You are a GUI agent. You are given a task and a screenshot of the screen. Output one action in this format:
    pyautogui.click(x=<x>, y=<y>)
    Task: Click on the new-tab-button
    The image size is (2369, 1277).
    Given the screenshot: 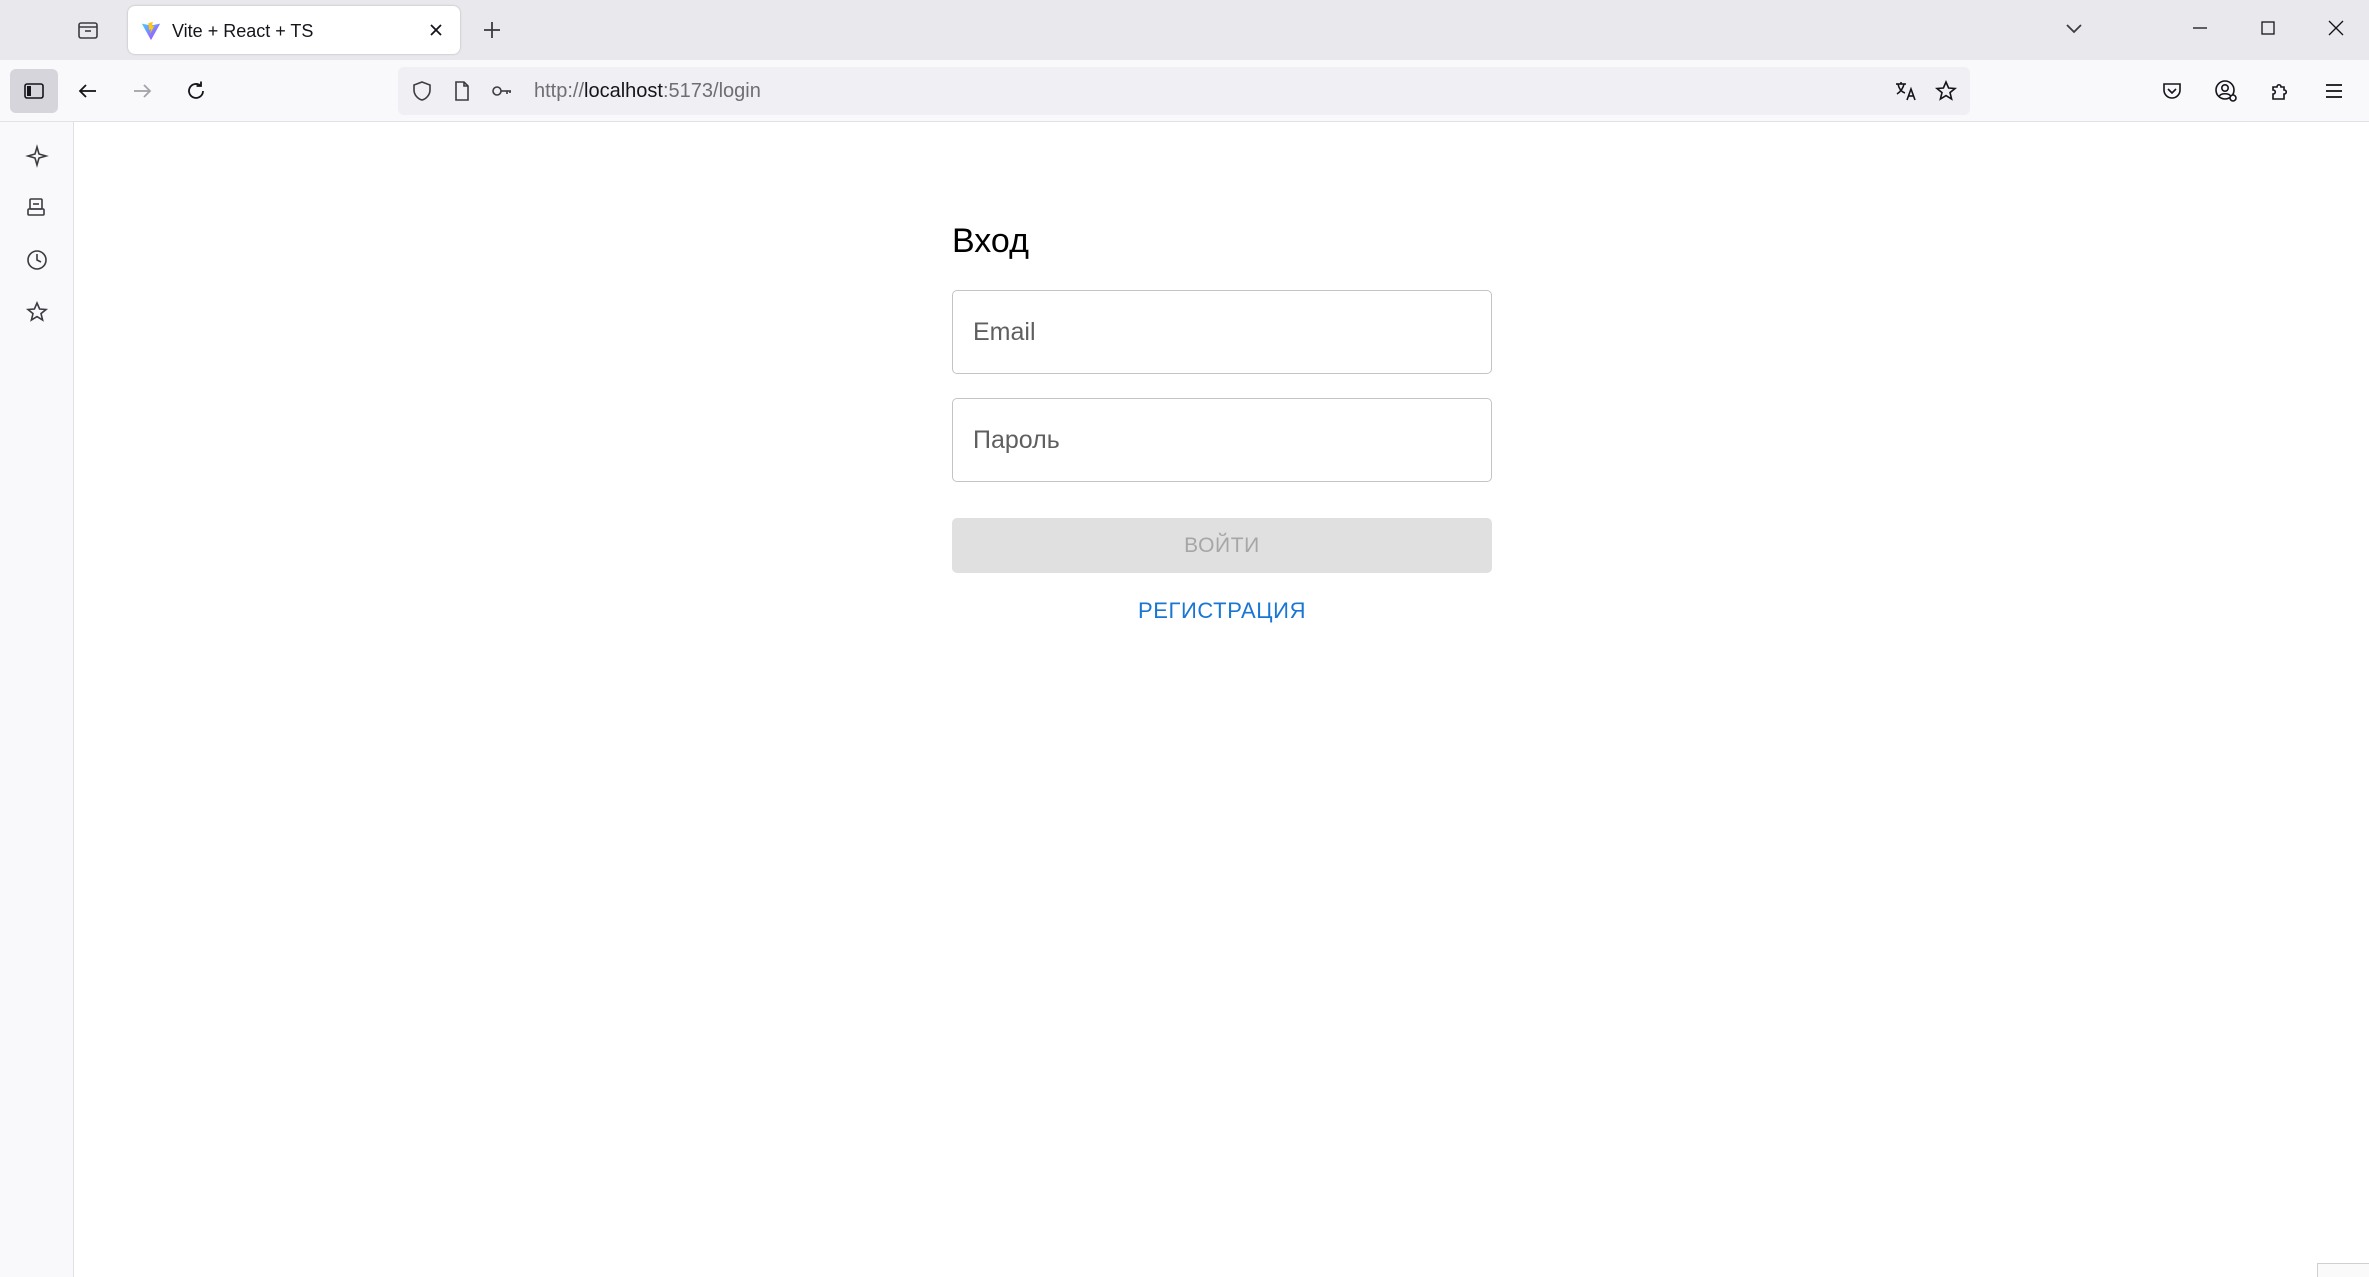 What is the action you would take?
    pyautogui.click(x=492, y=30)
    